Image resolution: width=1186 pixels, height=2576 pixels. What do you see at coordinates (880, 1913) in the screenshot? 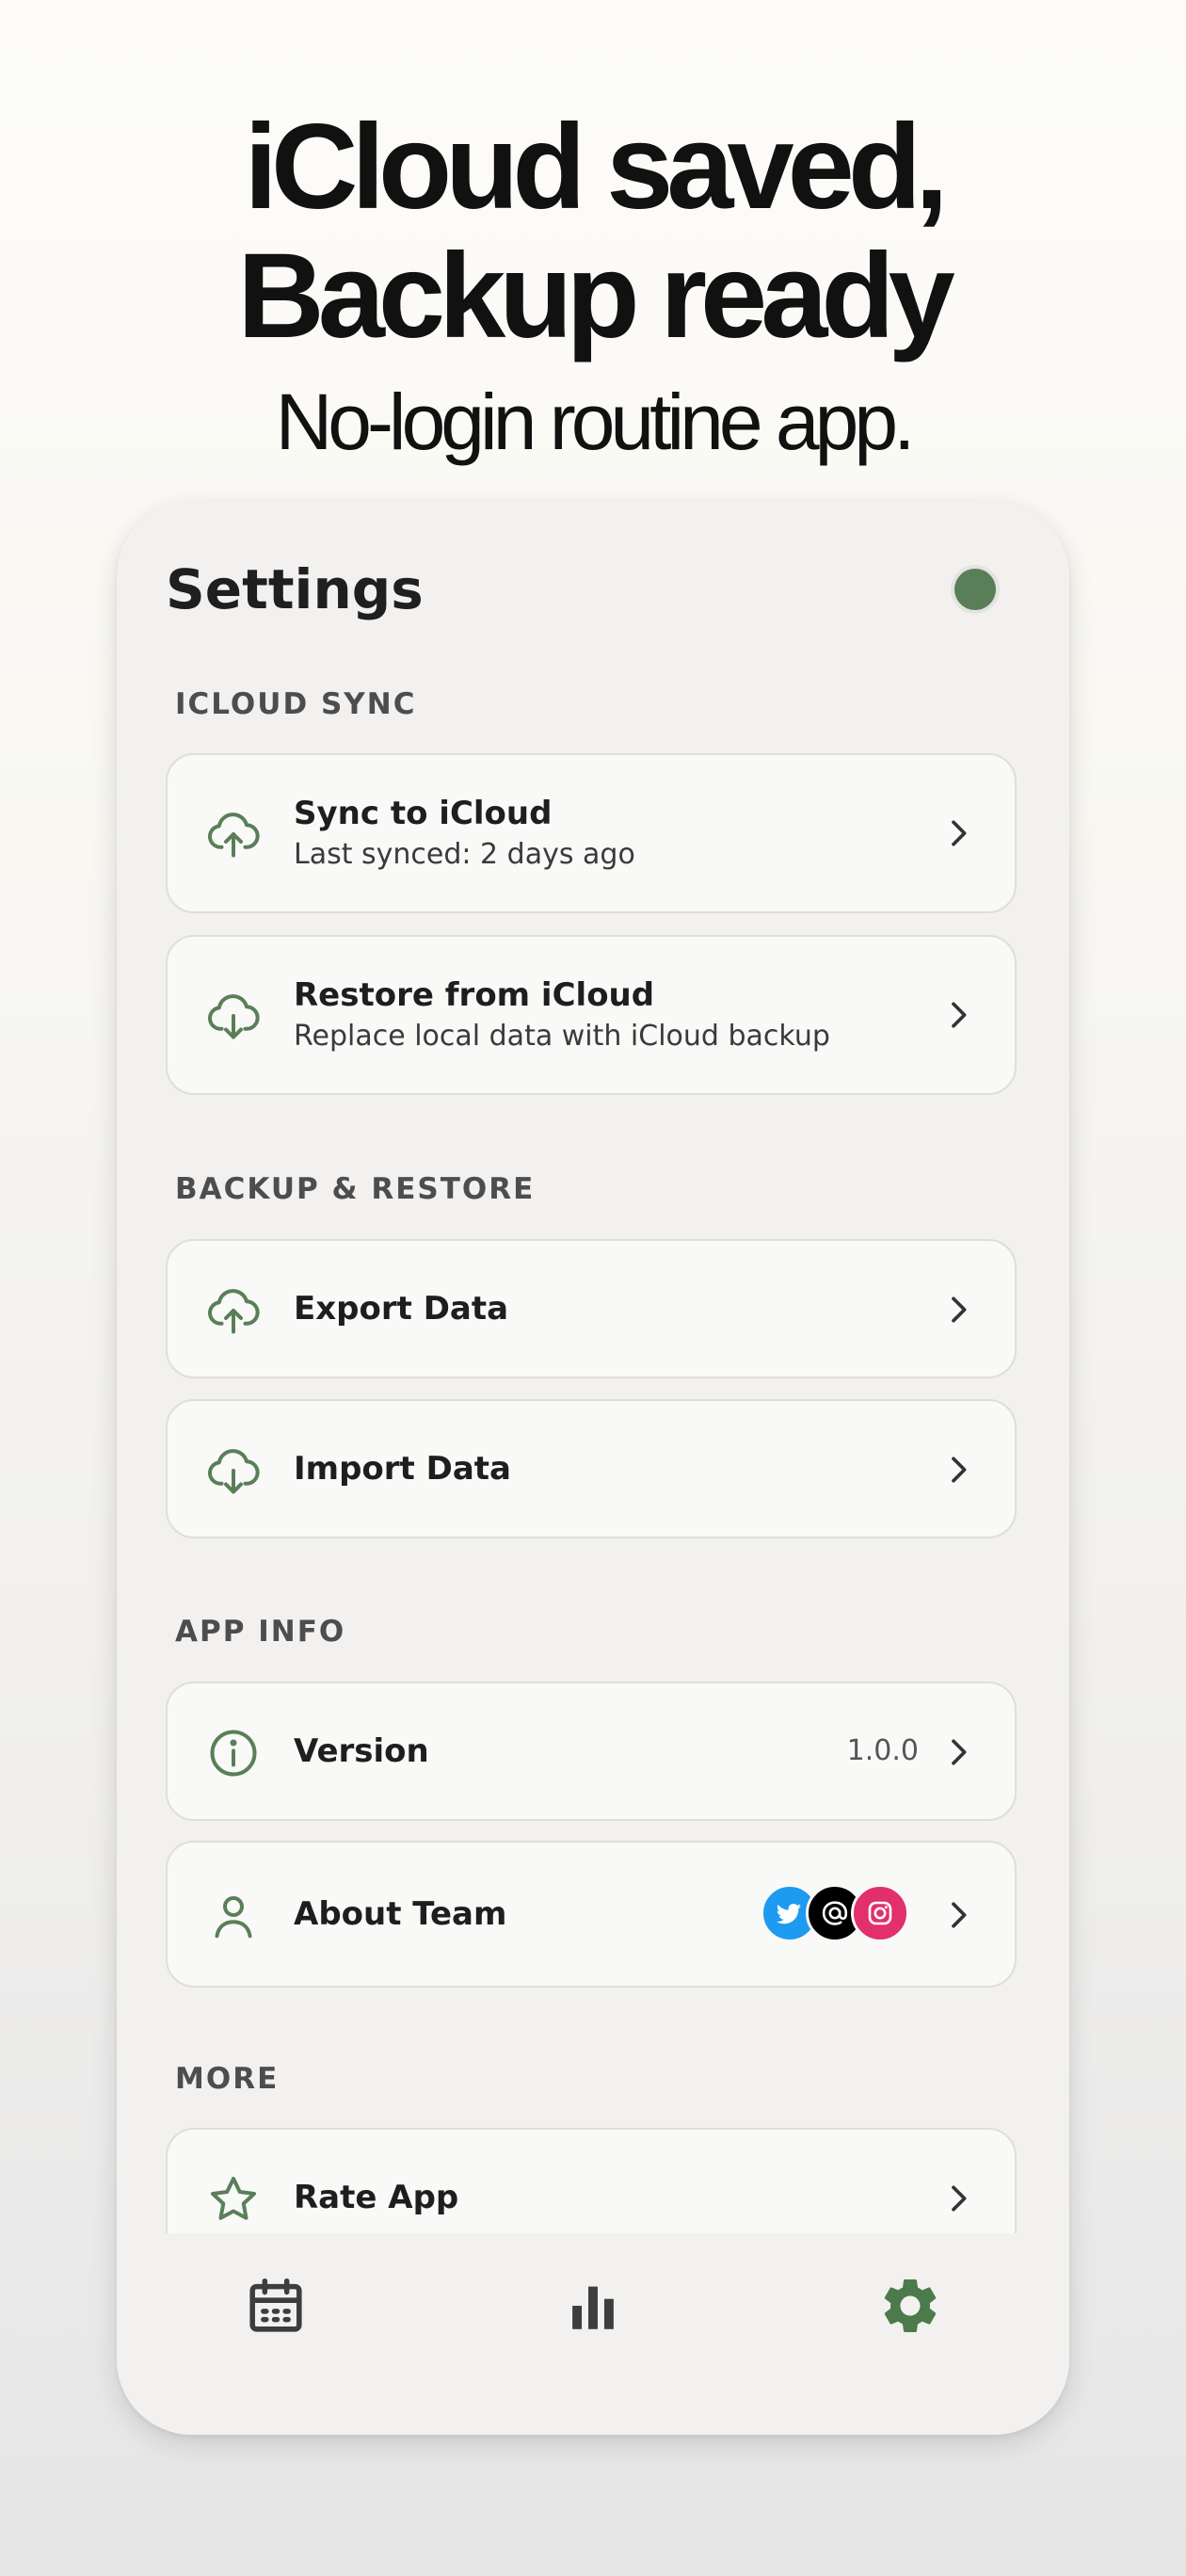
I see `instagram-icon` at bounding box center [880, 1913].